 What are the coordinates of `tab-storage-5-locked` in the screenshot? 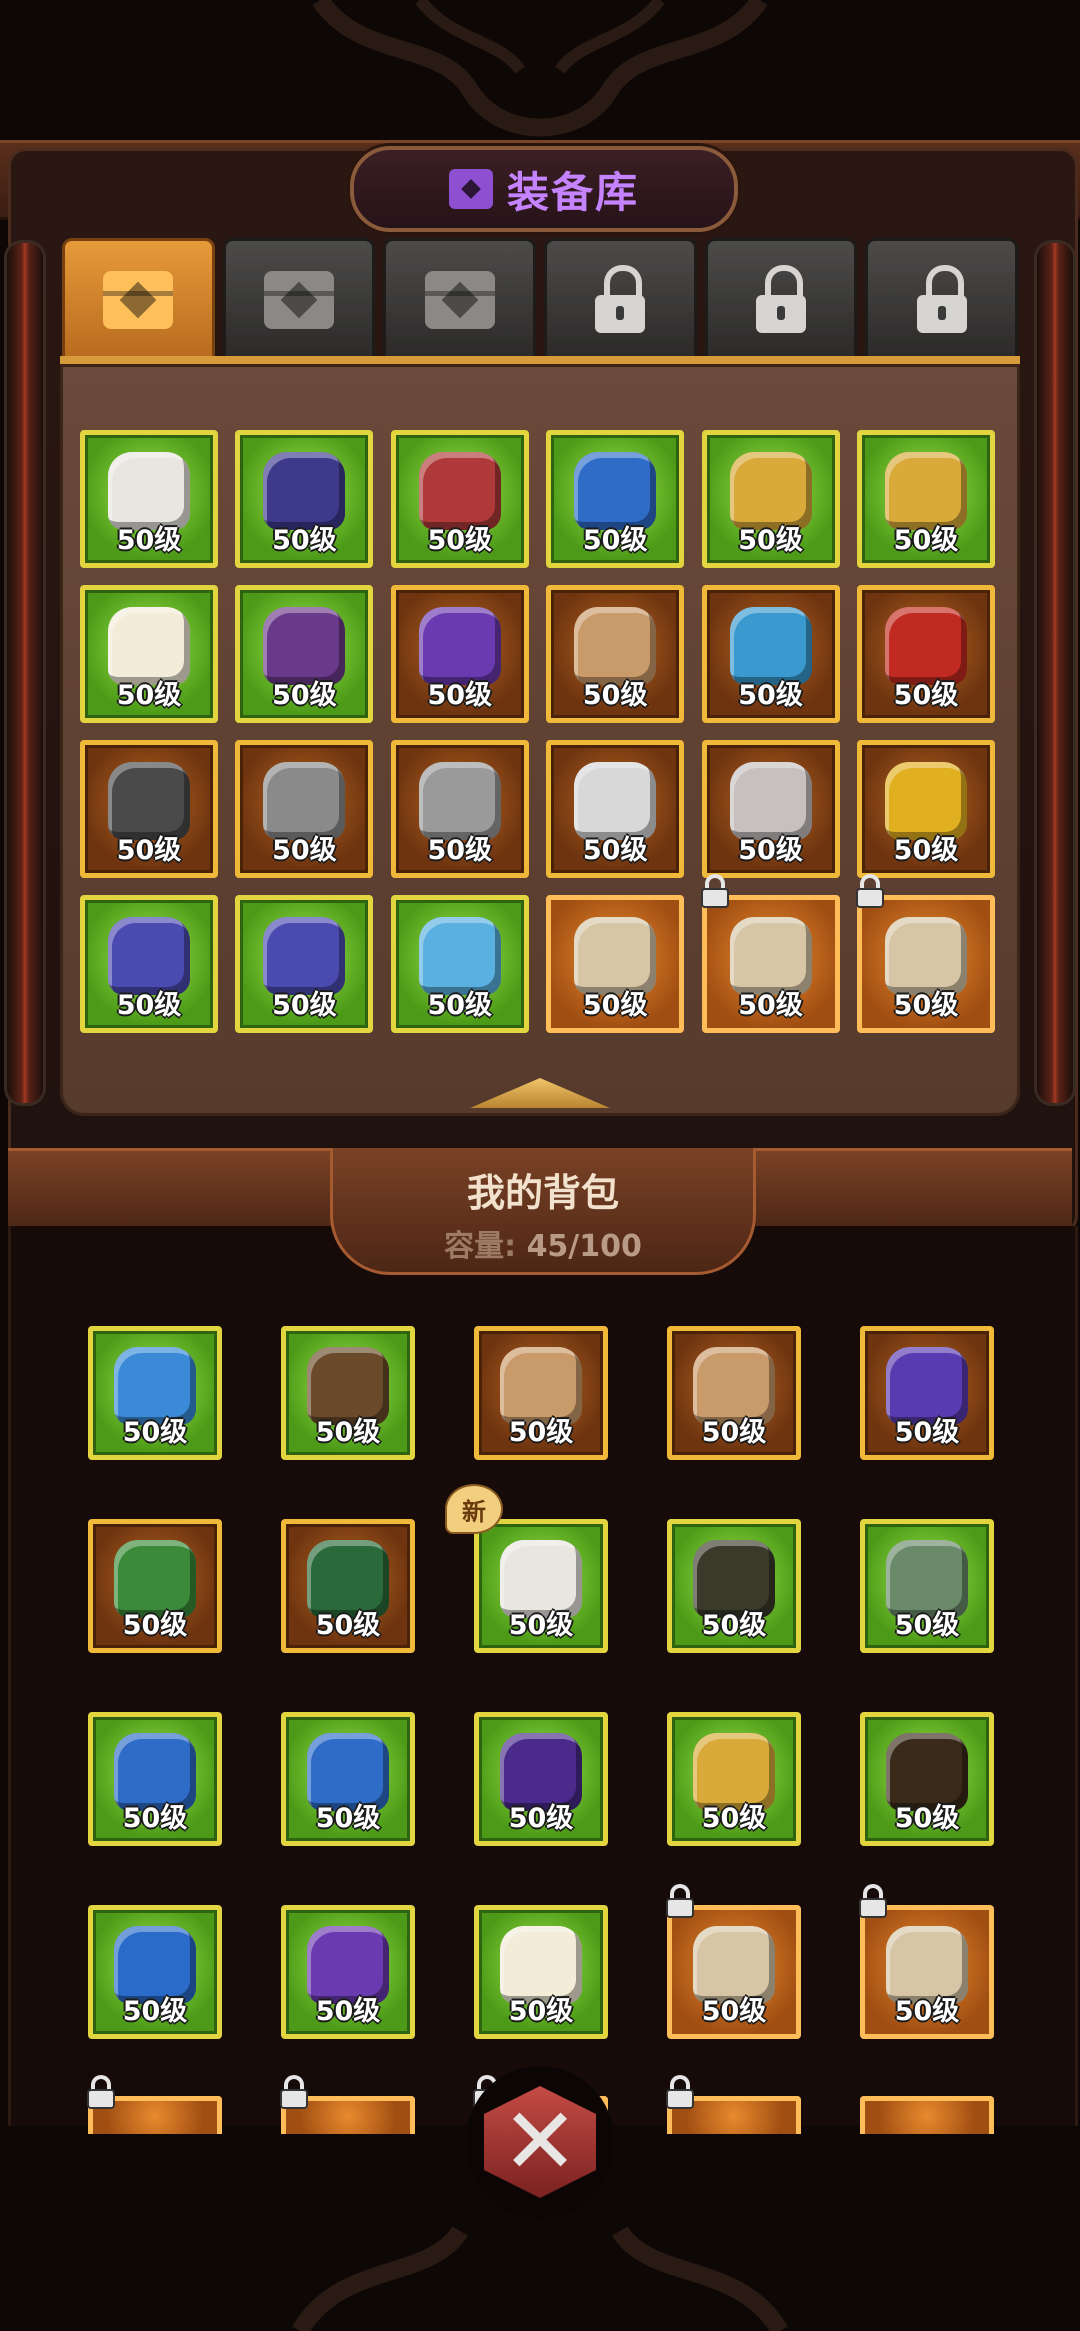 It's located at (781, 300).